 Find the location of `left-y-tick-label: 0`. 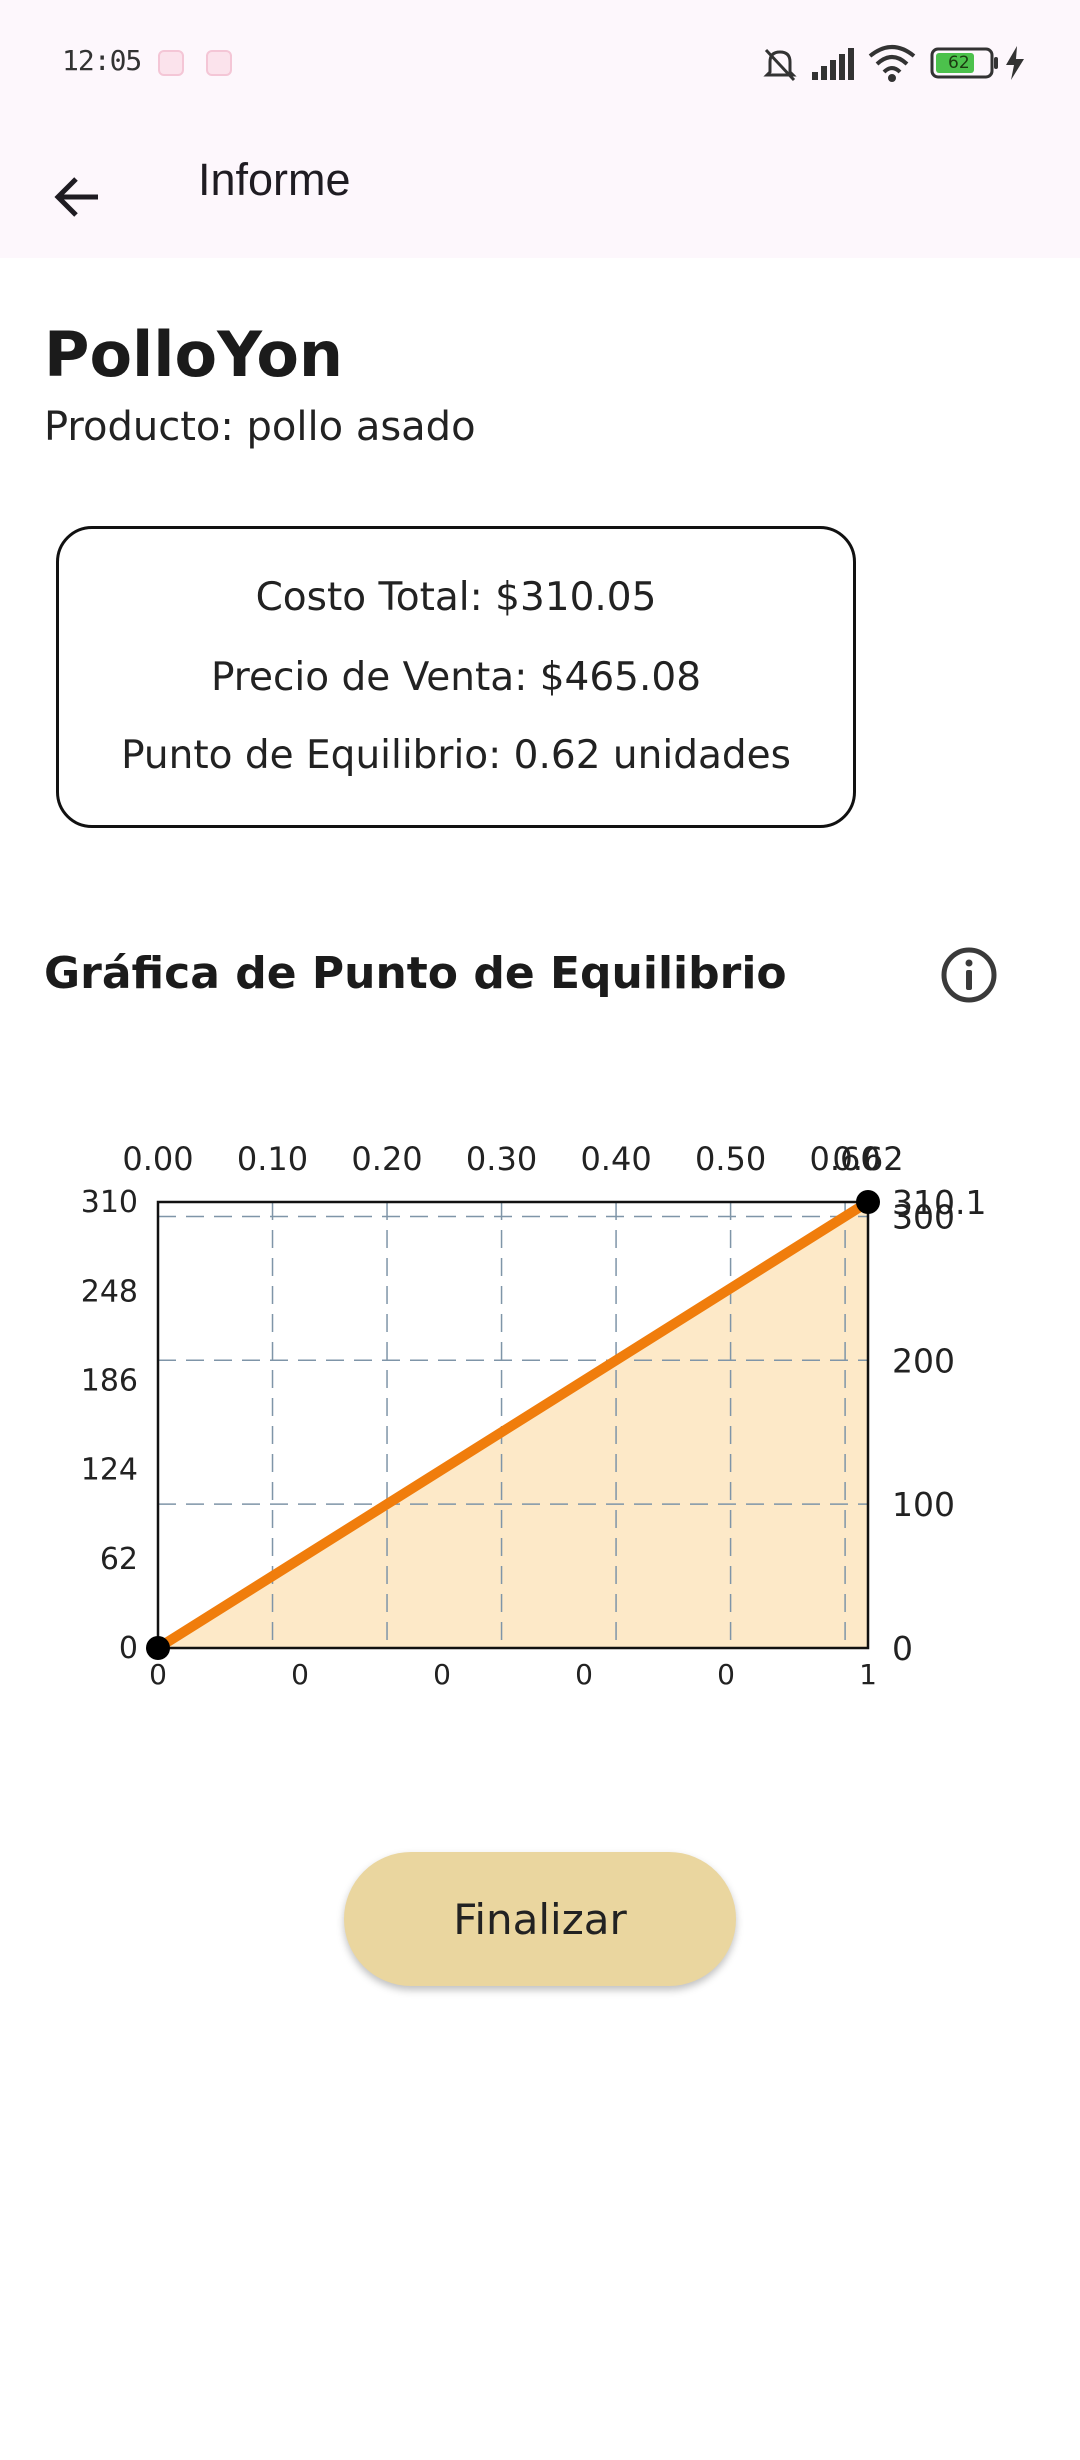

left-y-tick-label: 0 is located at coordinates (128, 1648).